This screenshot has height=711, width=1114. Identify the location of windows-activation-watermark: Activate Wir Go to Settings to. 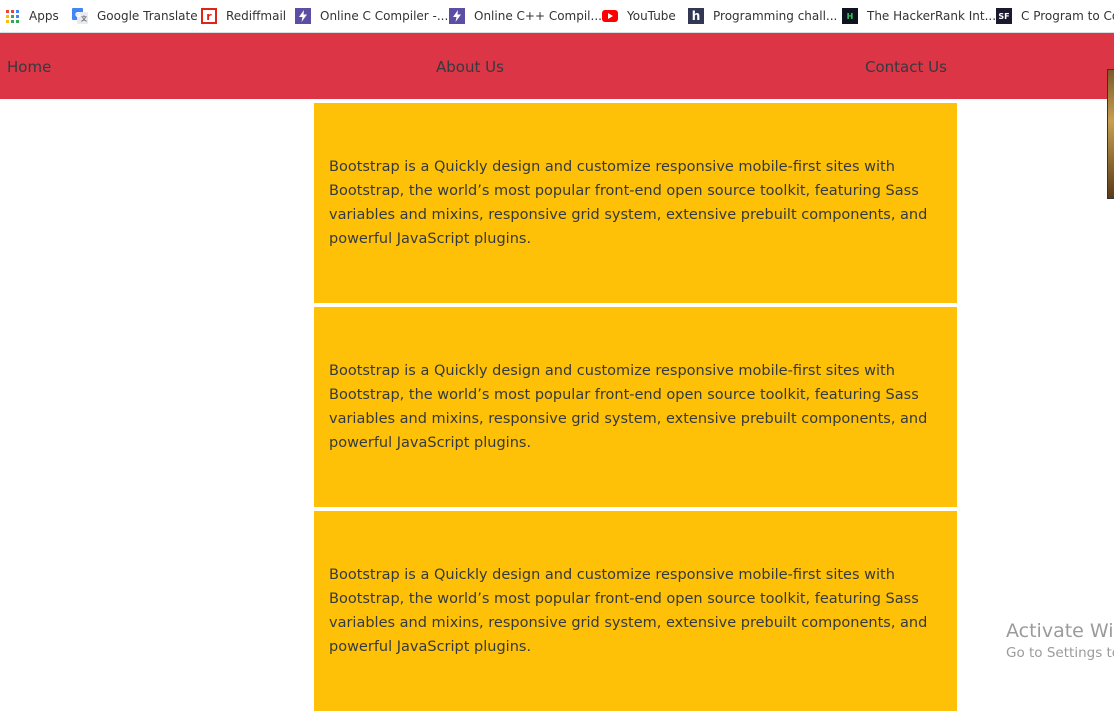
(1060, 642).